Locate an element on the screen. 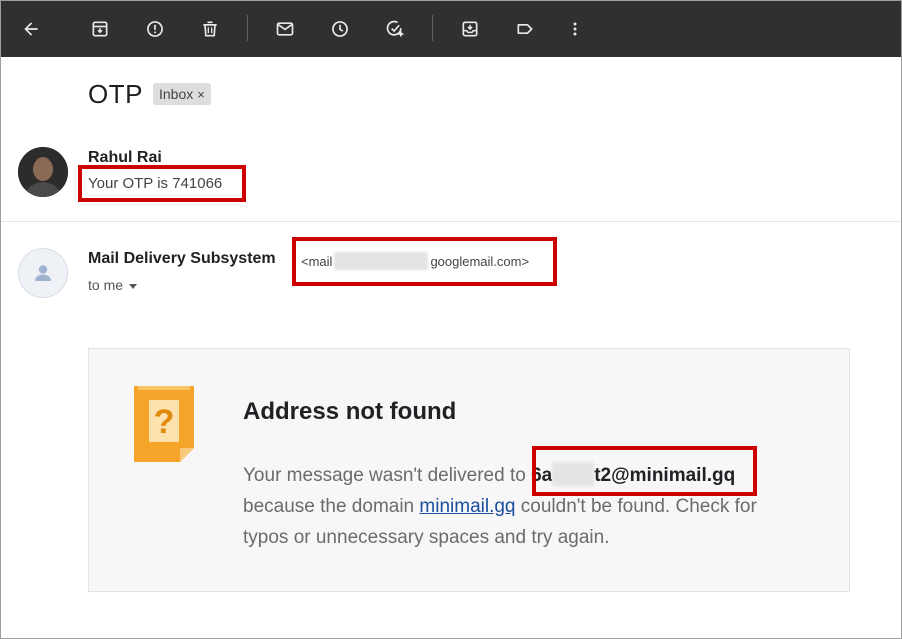 The image size is (902, 639). bounce-title: Address not found is located at coordinates (350, 411).